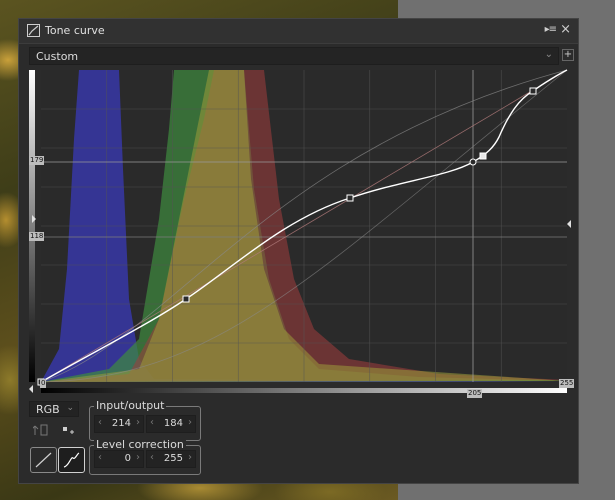 The width and height of the screenshot is (615, 500). I want to click on level-min-value: 0, so click(127, 458).